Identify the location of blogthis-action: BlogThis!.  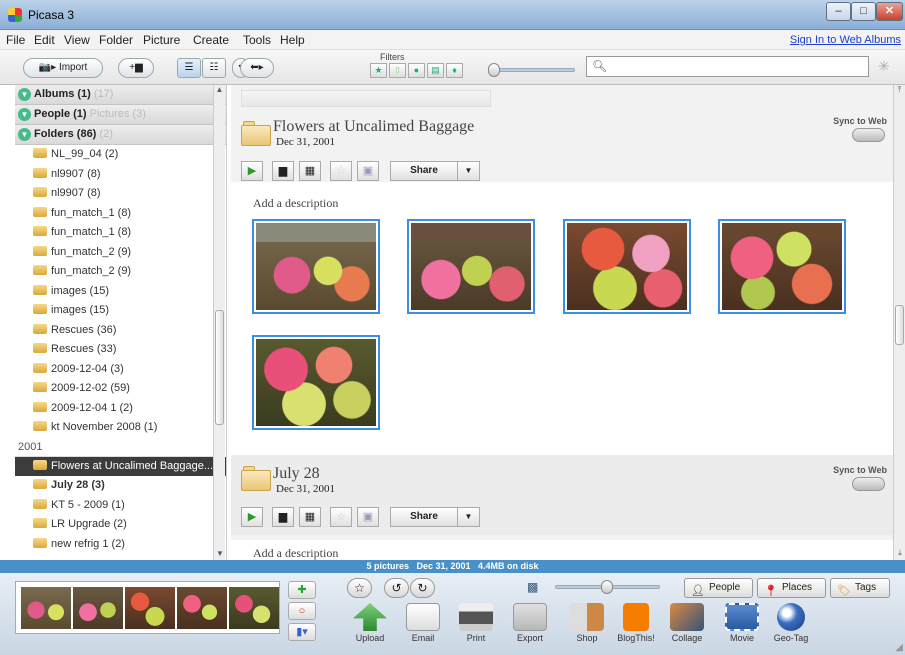
(636, 623).